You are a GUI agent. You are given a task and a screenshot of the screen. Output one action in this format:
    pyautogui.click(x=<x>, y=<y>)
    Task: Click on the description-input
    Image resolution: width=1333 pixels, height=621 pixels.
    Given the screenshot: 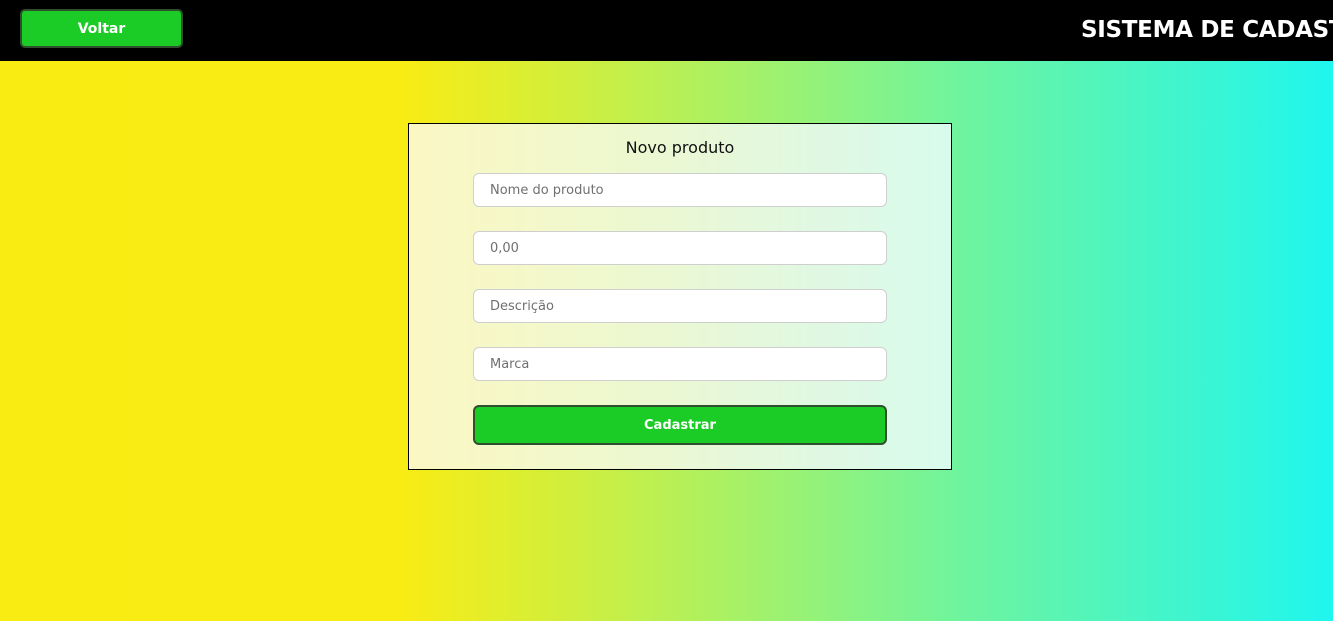 What is the action you would take?
    pyautogui.click(x=680, y=306)
    